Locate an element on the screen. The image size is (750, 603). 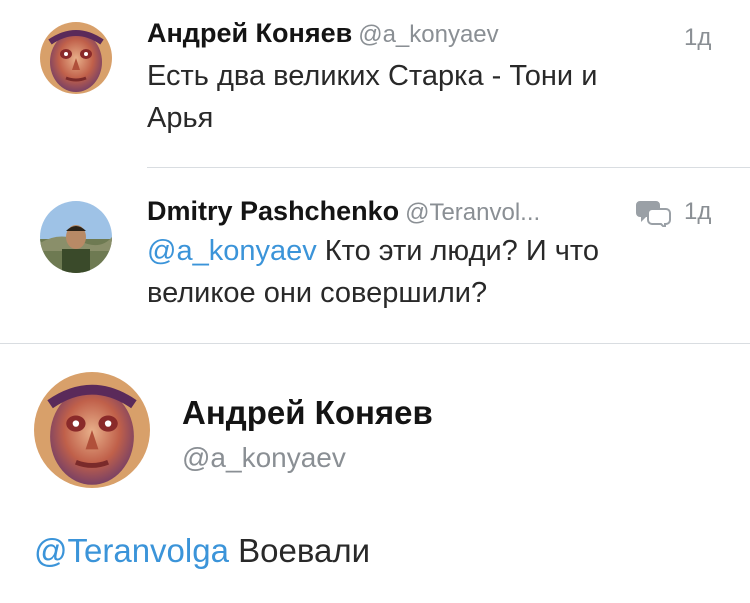
tweet-text: Есть два великих Старка - Тони и Арья is located at coordinates (372, 97).